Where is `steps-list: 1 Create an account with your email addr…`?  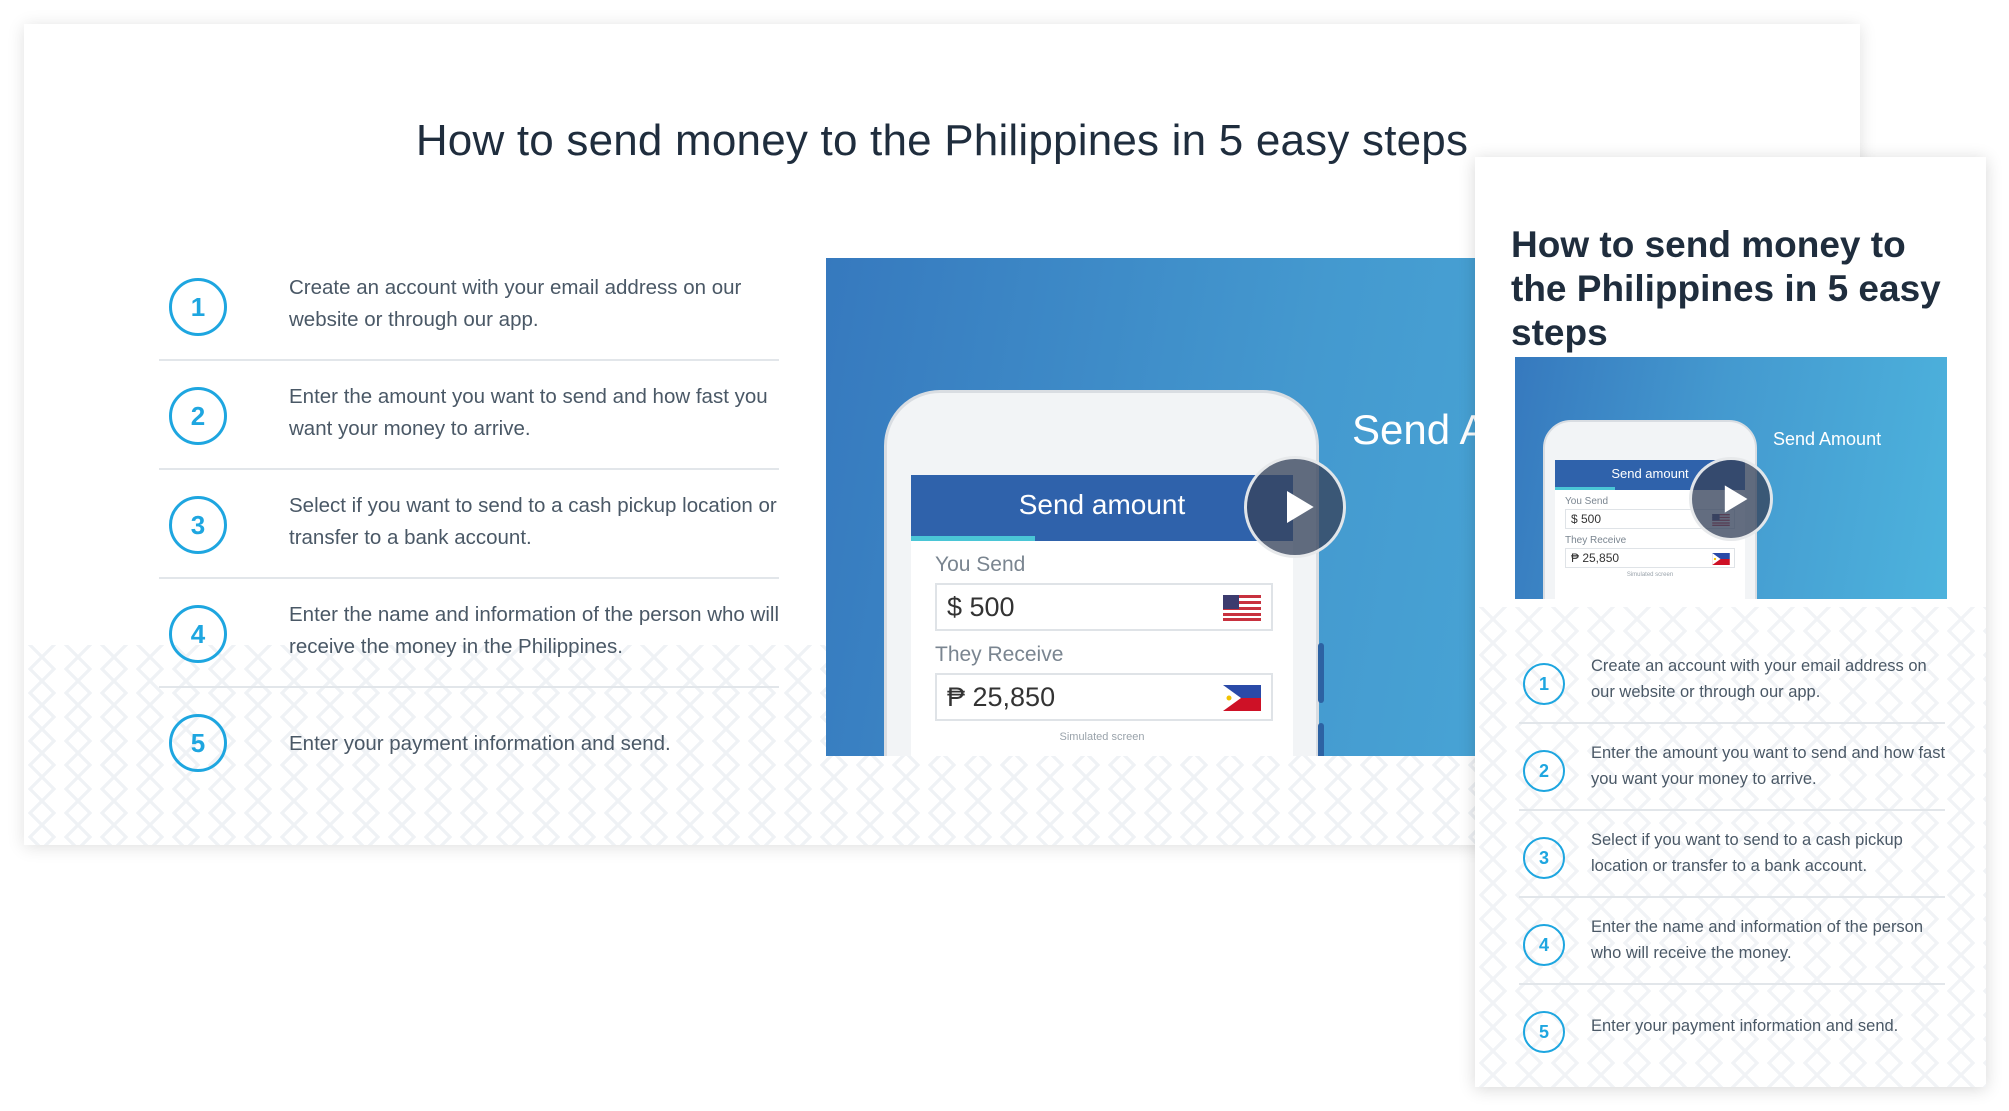
steps-list: 1 Create an account with your email addr… is located at coordinates (1732, 854).